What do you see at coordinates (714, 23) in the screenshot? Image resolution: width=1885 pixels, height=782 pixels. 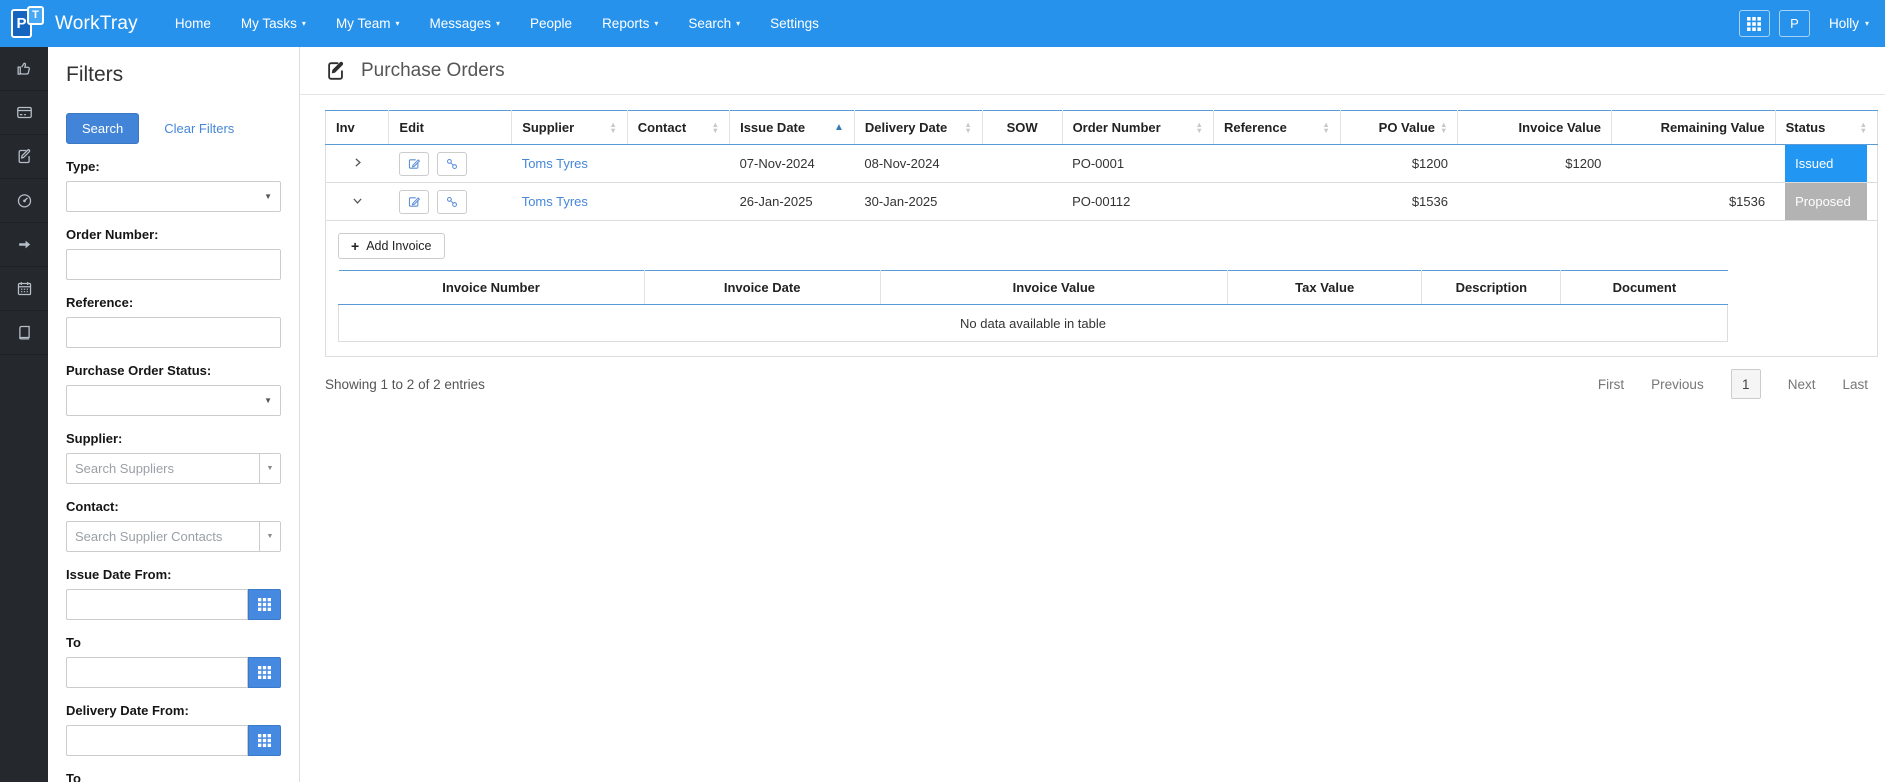 I see `nav-search: Search ▾` at bounding box center [714, 23].